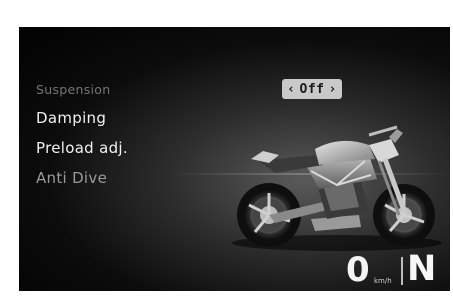  Describe the element at coordinates (82, 148) in the screenshot. I see `menu-item-preload: Preload adj.` at that location.